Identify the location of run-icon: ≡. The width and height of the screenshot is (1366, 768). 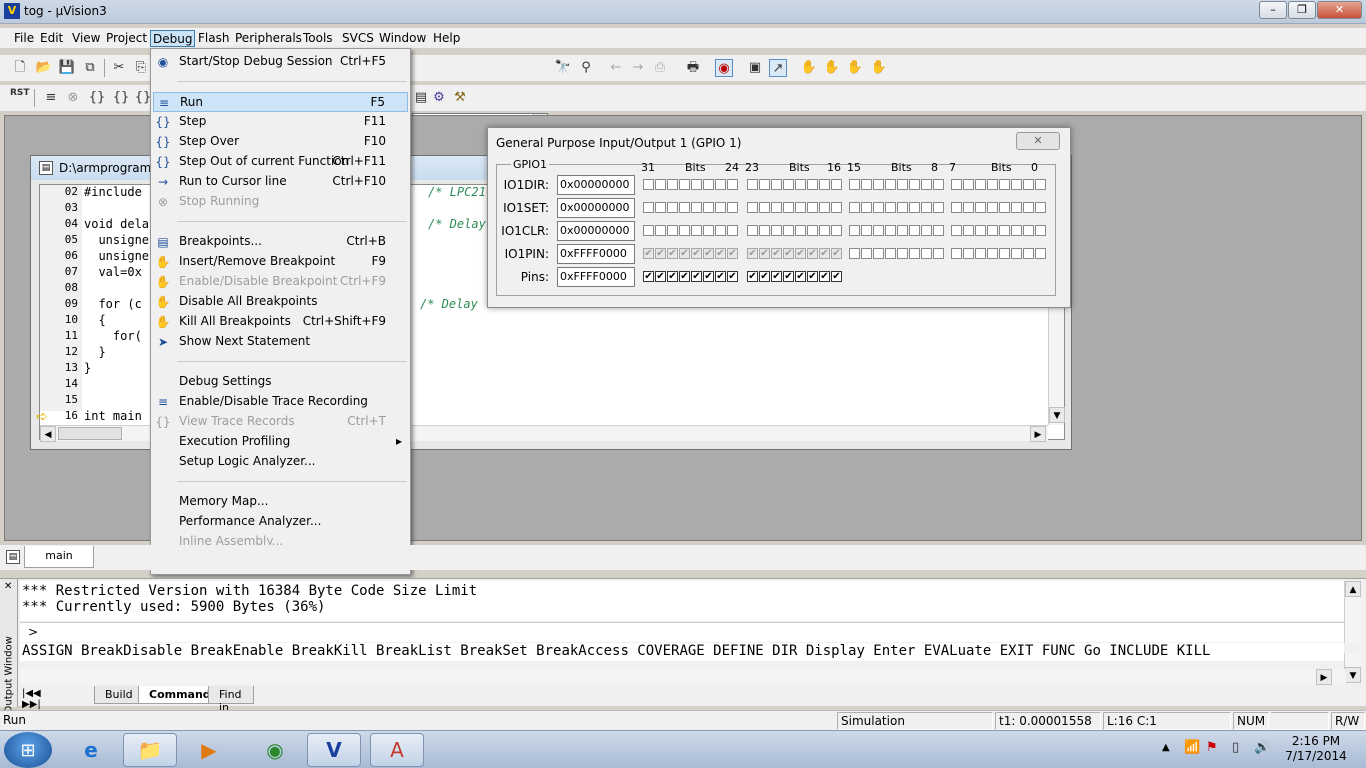
(51, 98).